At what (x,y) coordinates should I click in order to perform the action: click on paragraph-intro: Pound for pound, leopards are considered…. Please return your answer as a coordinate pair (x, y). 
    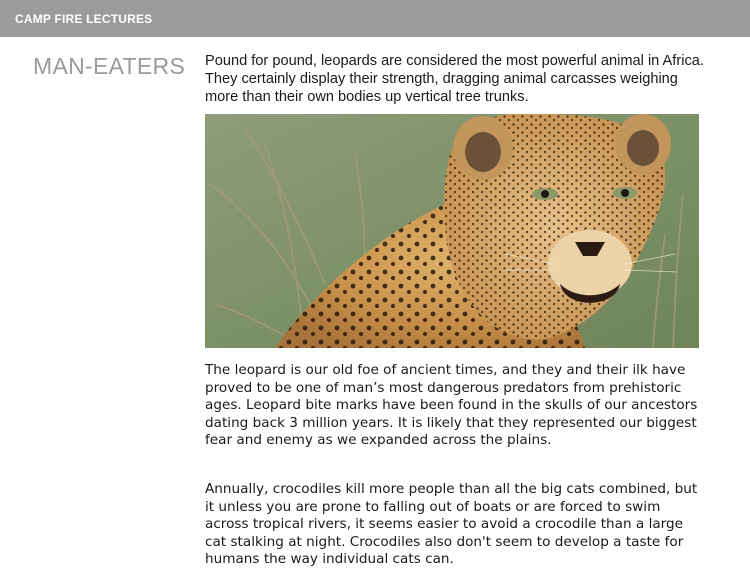
    Looking at the image, I should click on (454, 79).